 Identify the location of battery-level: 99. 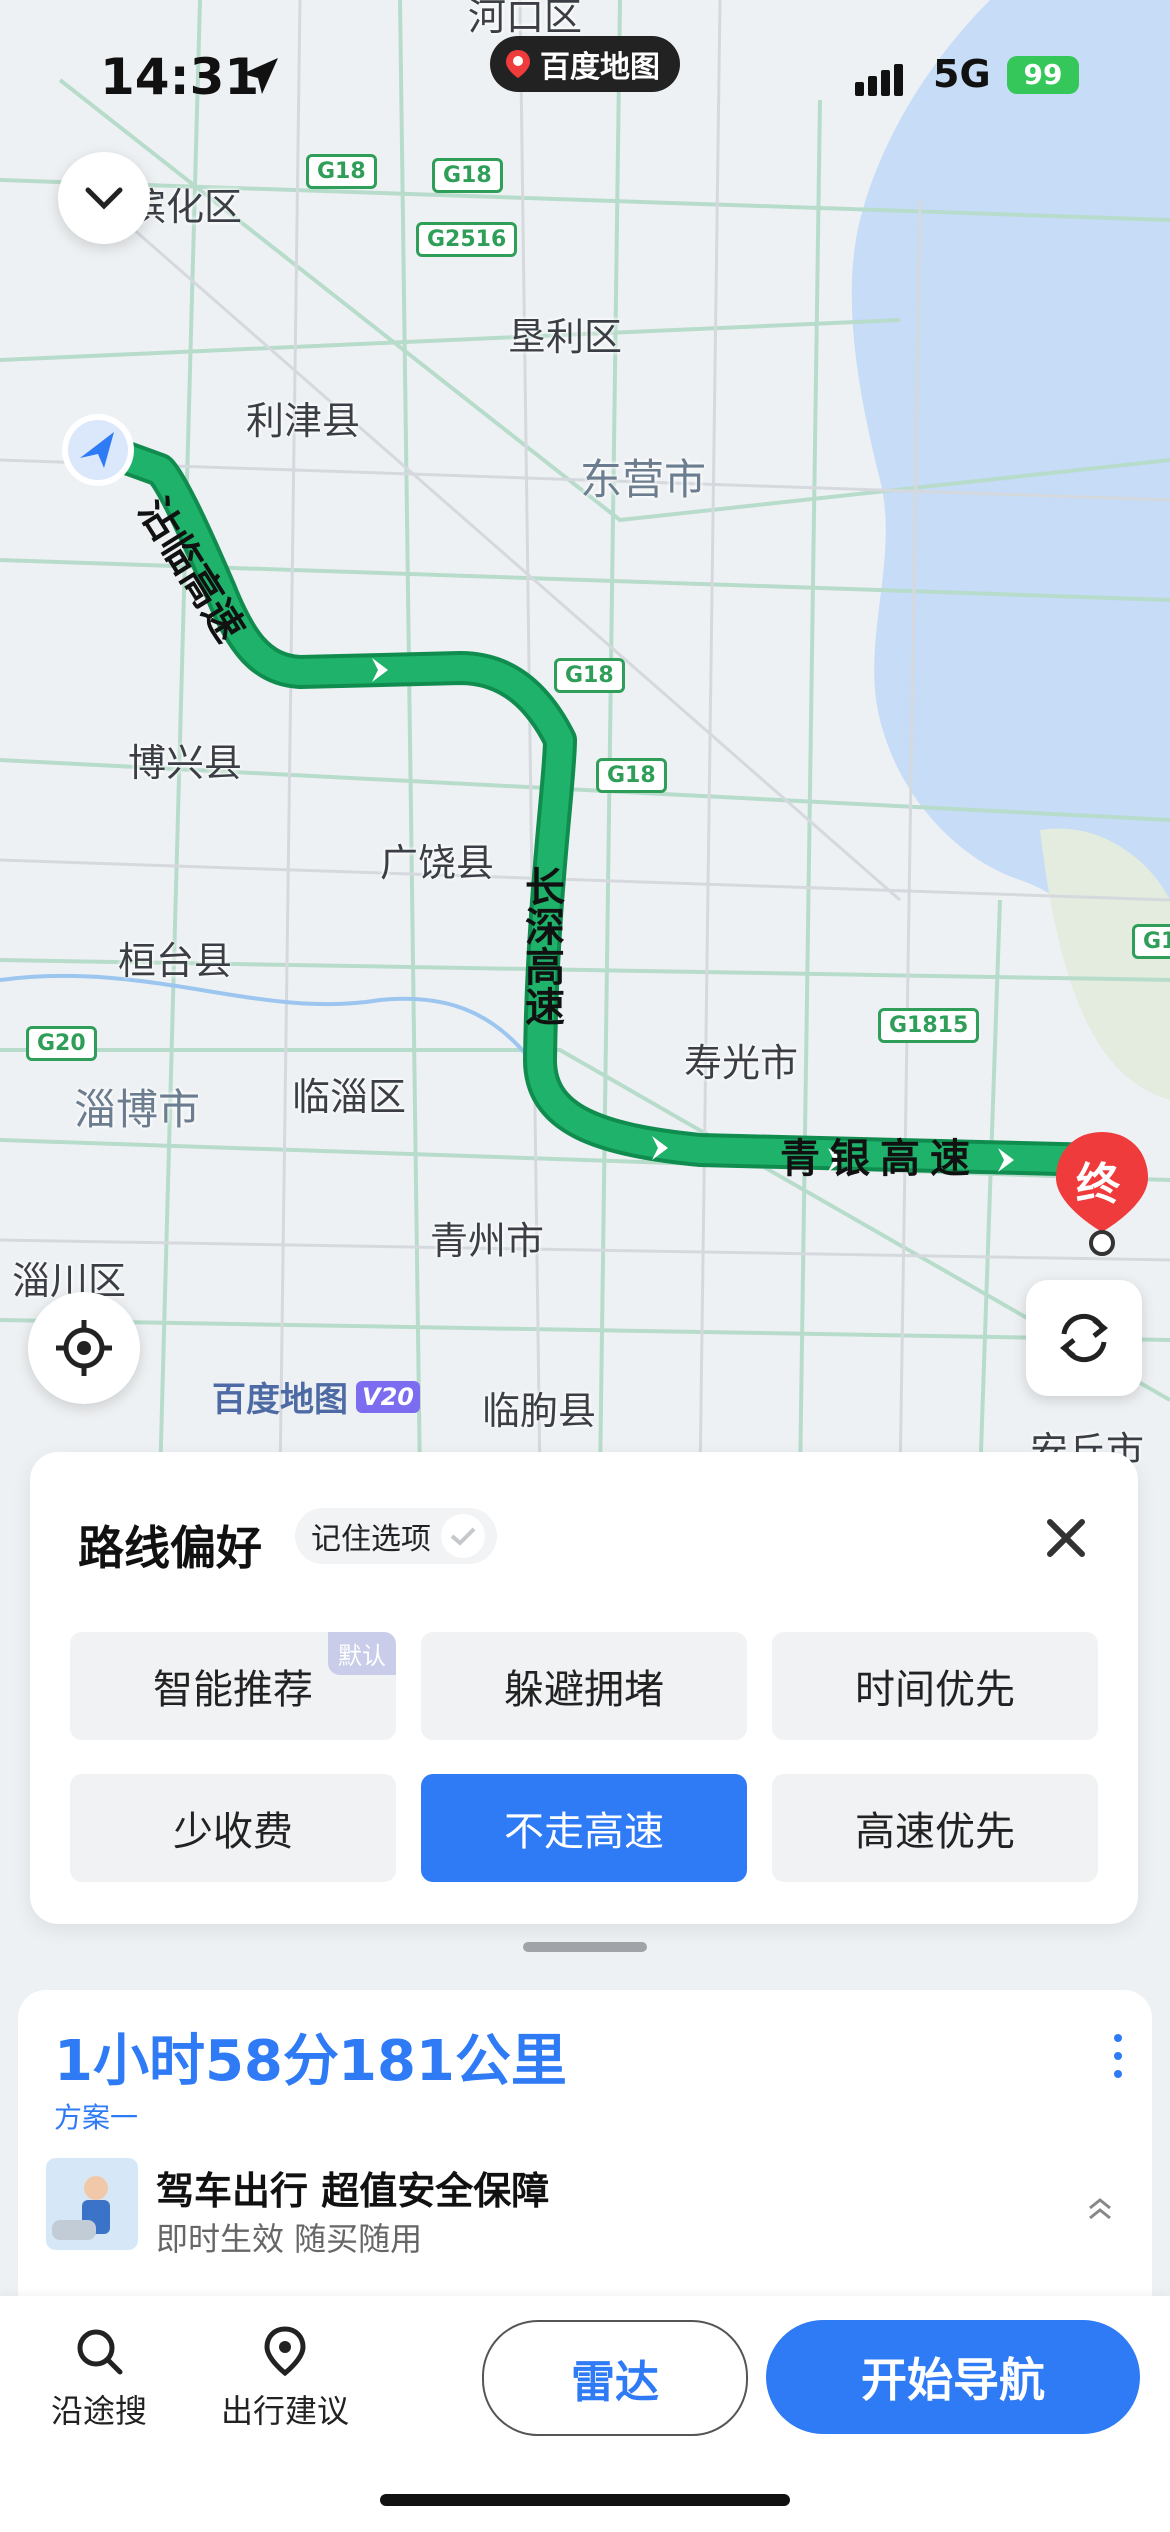
(1043, 74).